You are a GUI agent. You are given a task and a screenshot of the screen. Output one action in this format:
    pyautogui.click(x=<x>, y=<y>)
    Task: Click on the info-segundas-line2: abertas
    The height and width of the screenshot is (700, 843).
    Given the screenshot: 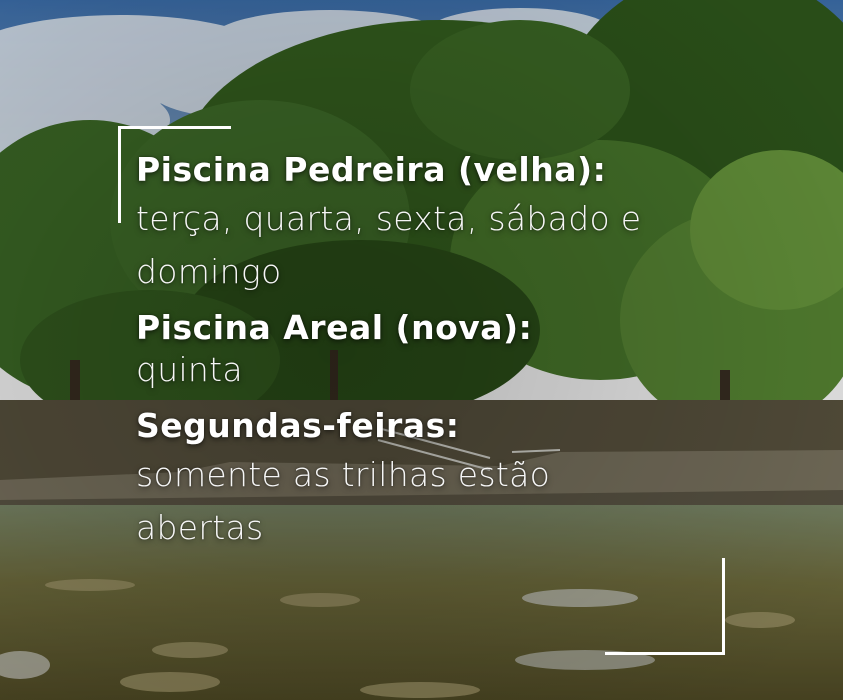 What is the action you would take?
    pyautogui.click(x=200, y=527)
    